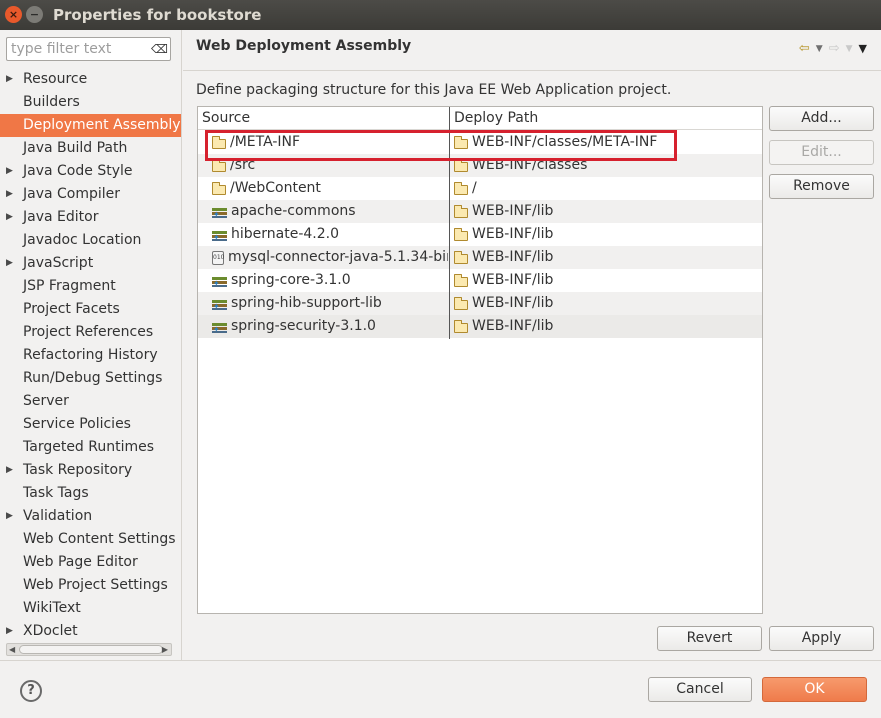 The height and width of the screenshot is (718, 881). Describe the element at coordinates (474, 188) in the screenshot. I see `deploy-path-label: /` at that location.